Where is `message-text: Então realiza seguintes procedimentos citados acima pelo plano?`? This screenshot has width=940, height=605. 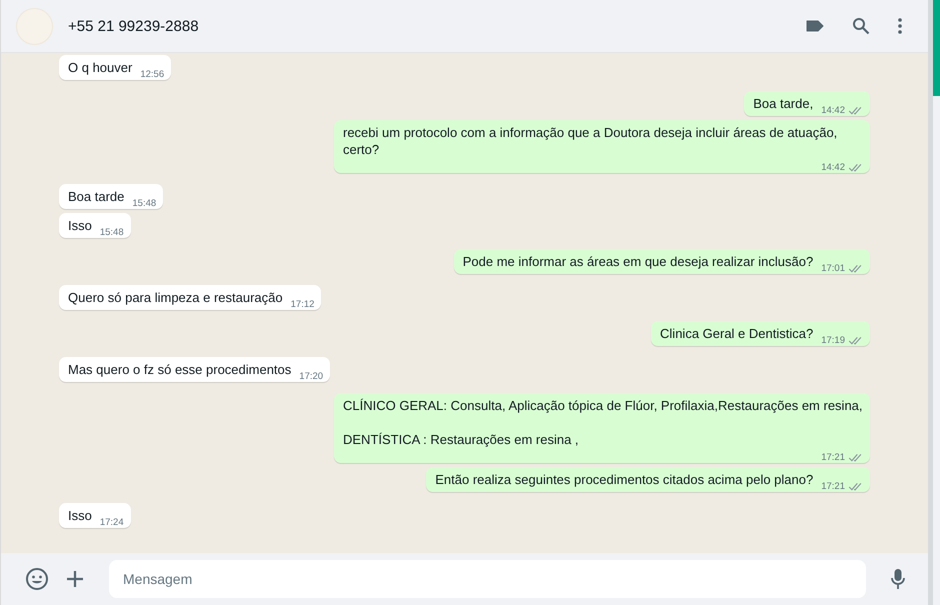 message-text: Então realiza seguintes procedimentos citados acima pelo plano? is located at coordinates (624, 479).